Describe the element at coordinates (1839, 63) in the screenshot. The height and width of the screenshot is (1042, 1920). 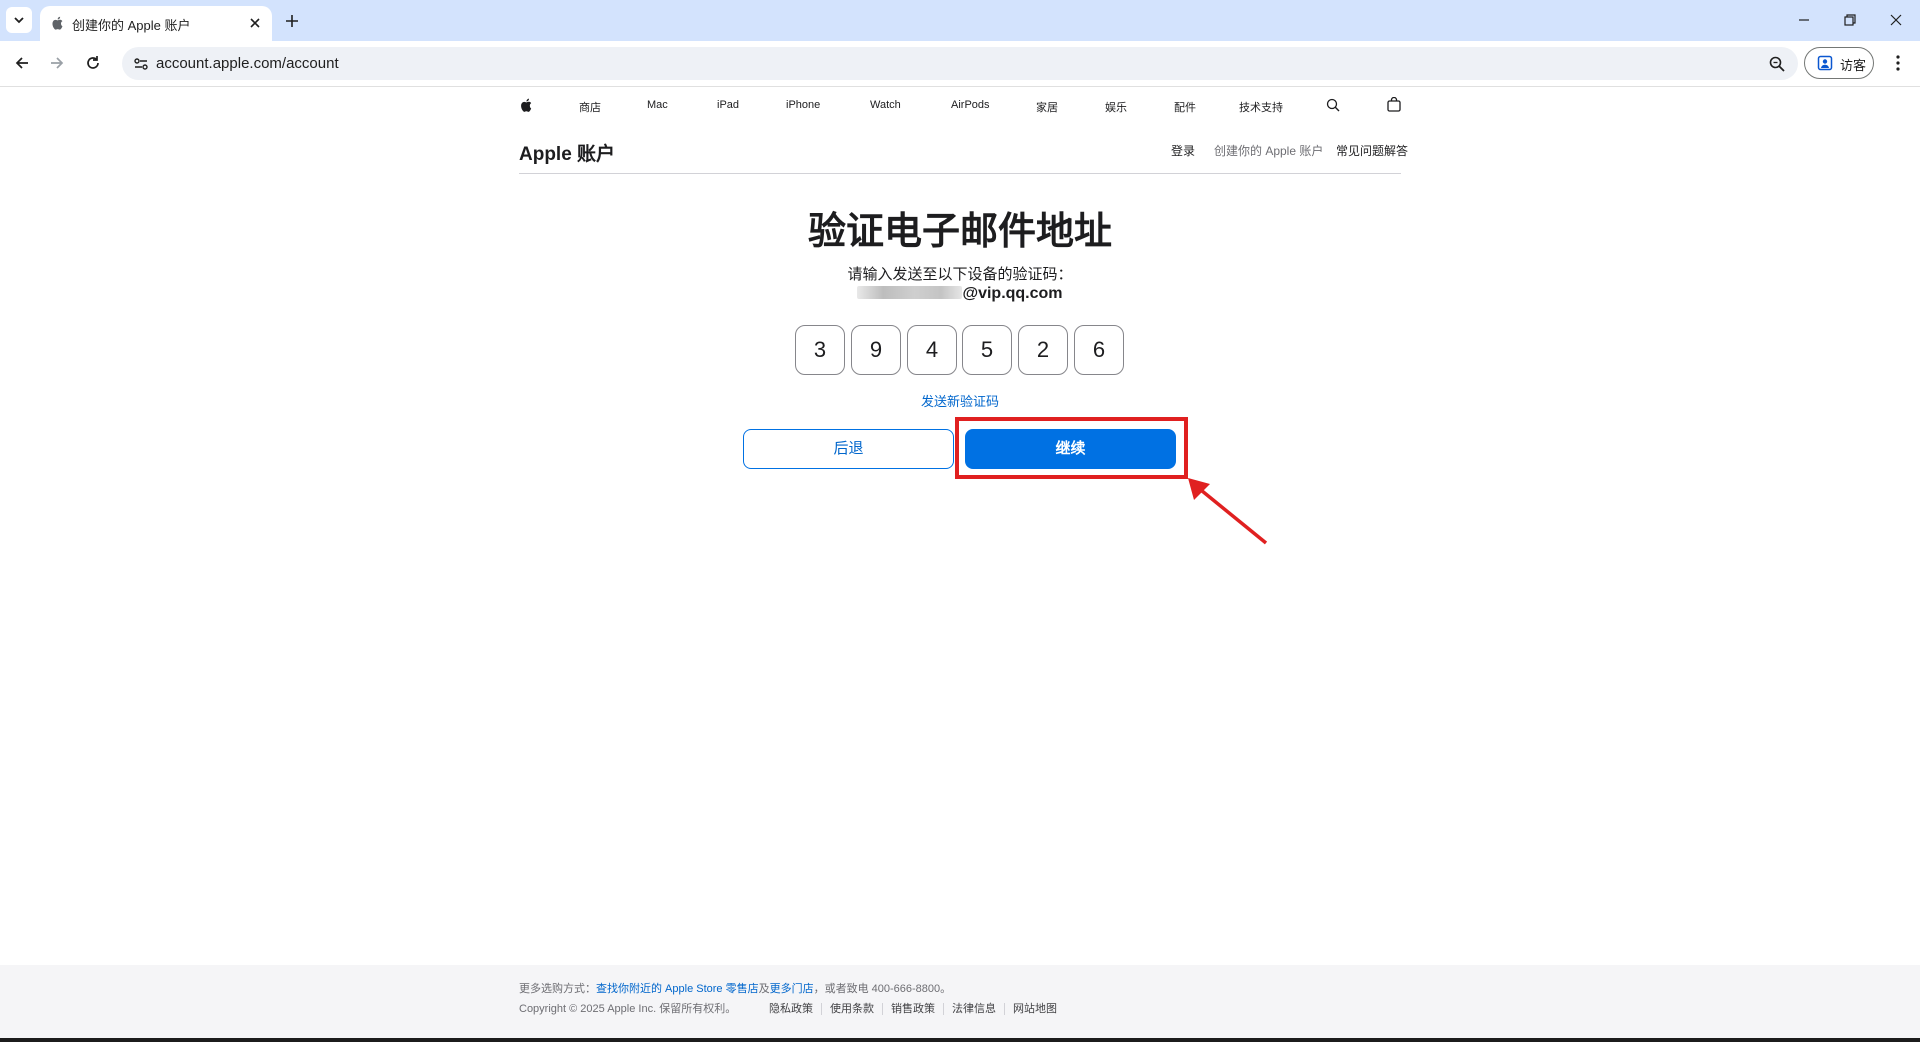
I see `guest-profile-button: 访客` at that location.